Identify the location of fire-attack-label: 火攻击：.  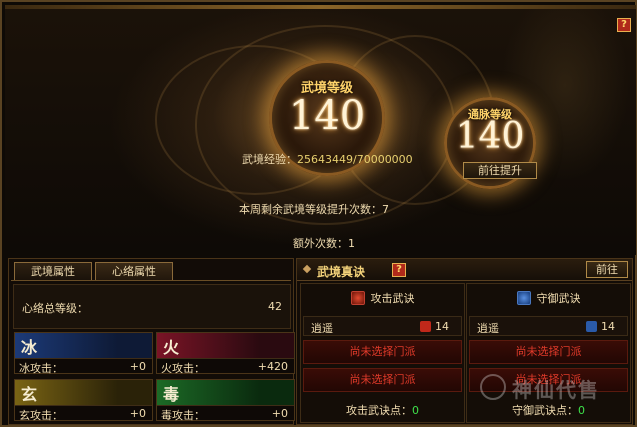
(183, 368).